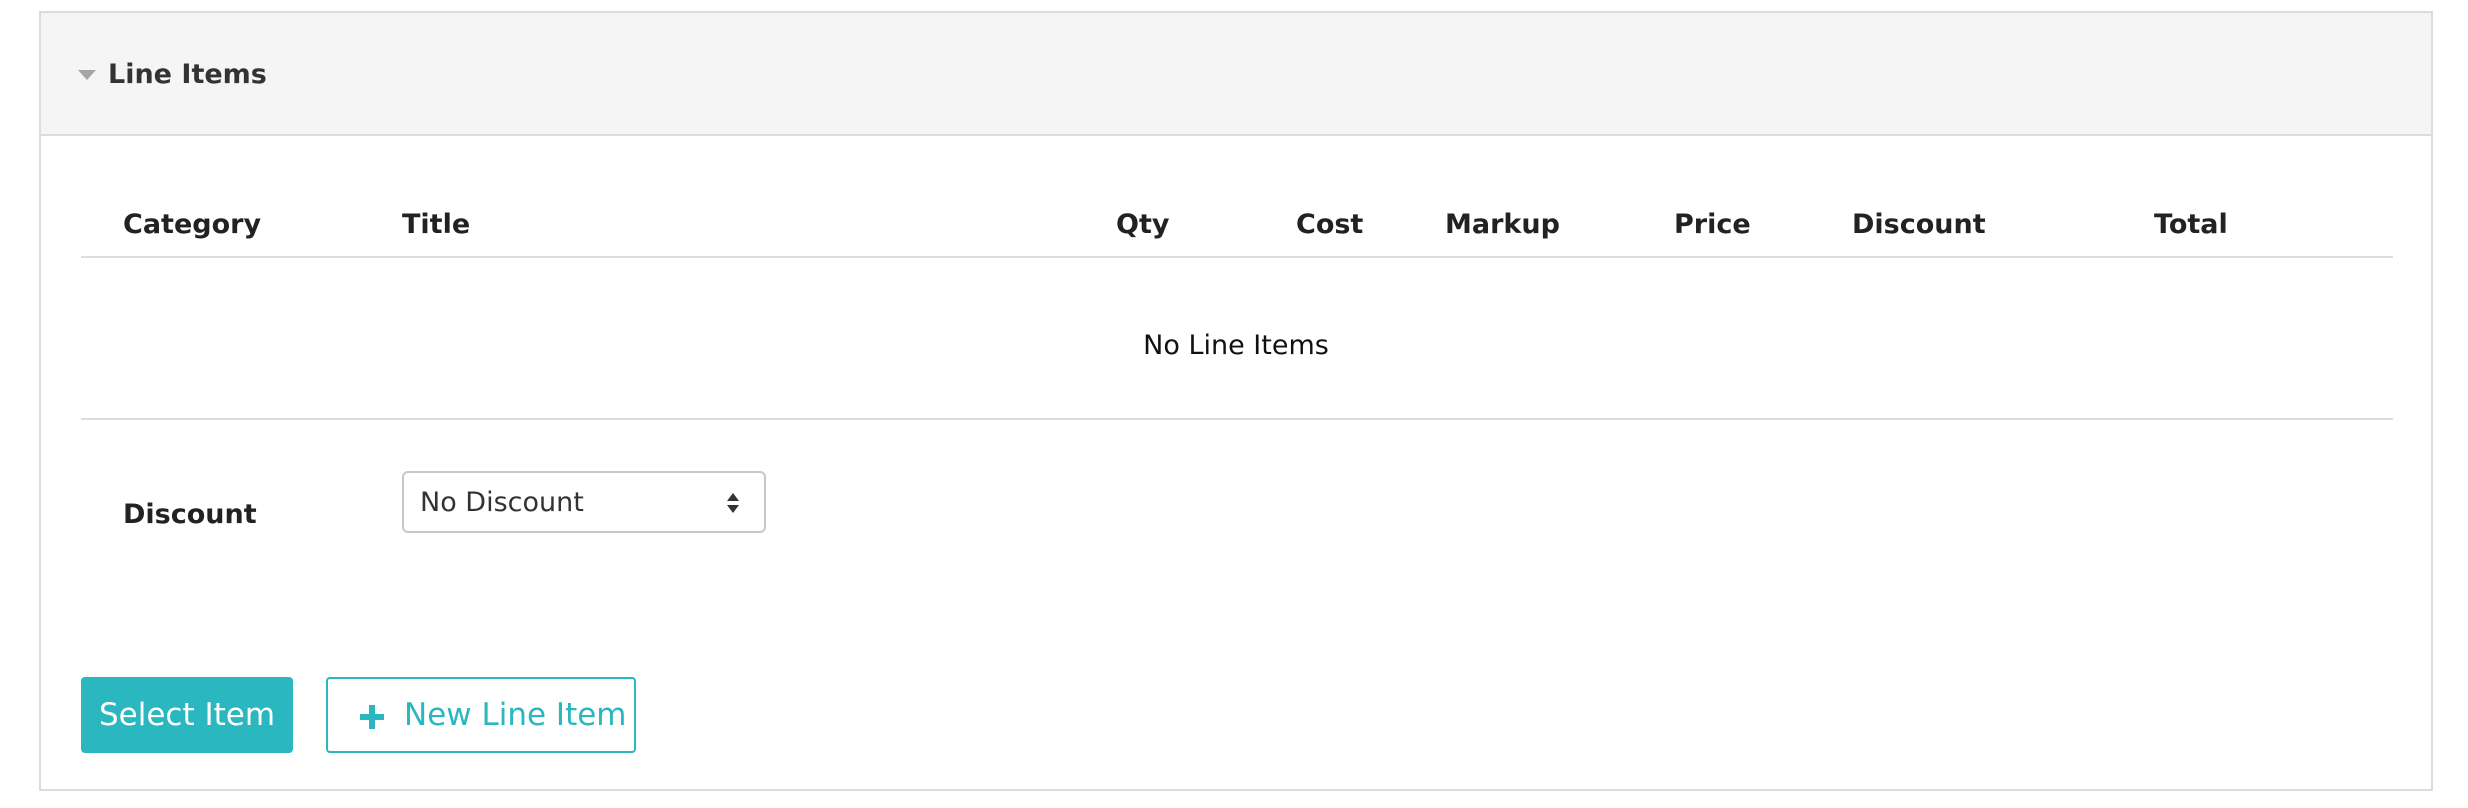 Image resolution: width=2468 pixels, height=808 pixels. I want to click on discount-label: Discount, so click(190, 514).